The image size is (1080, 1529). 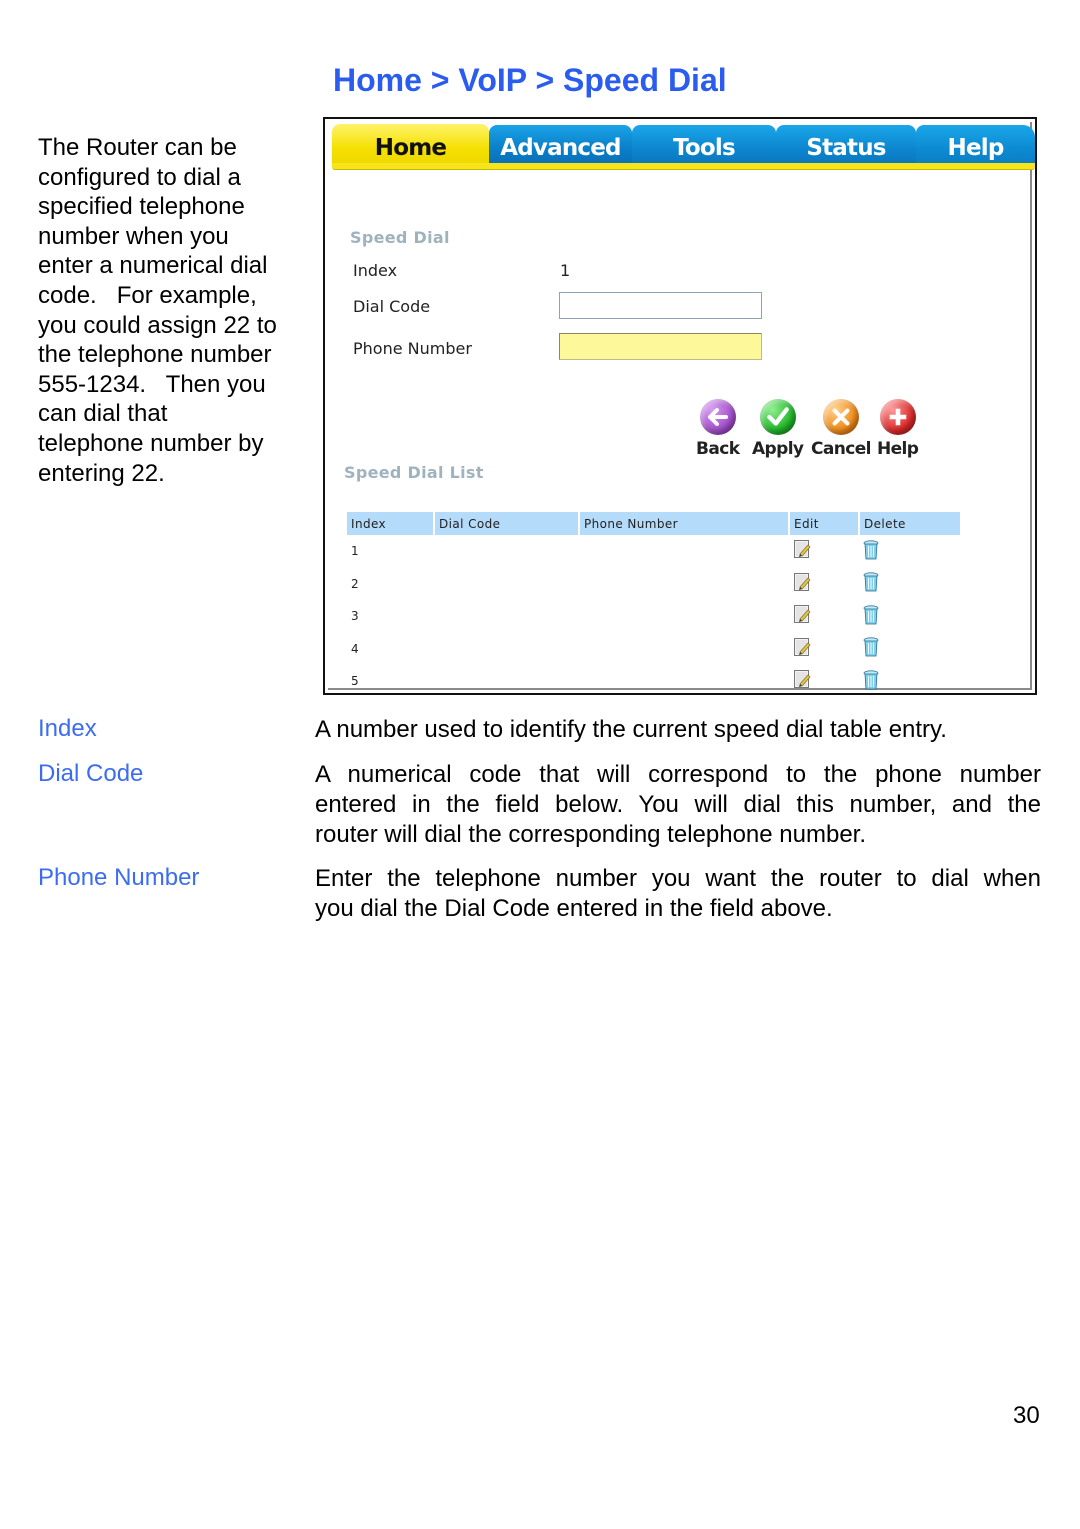 I want to click on table-row: 4, so click(x=653, y=649).